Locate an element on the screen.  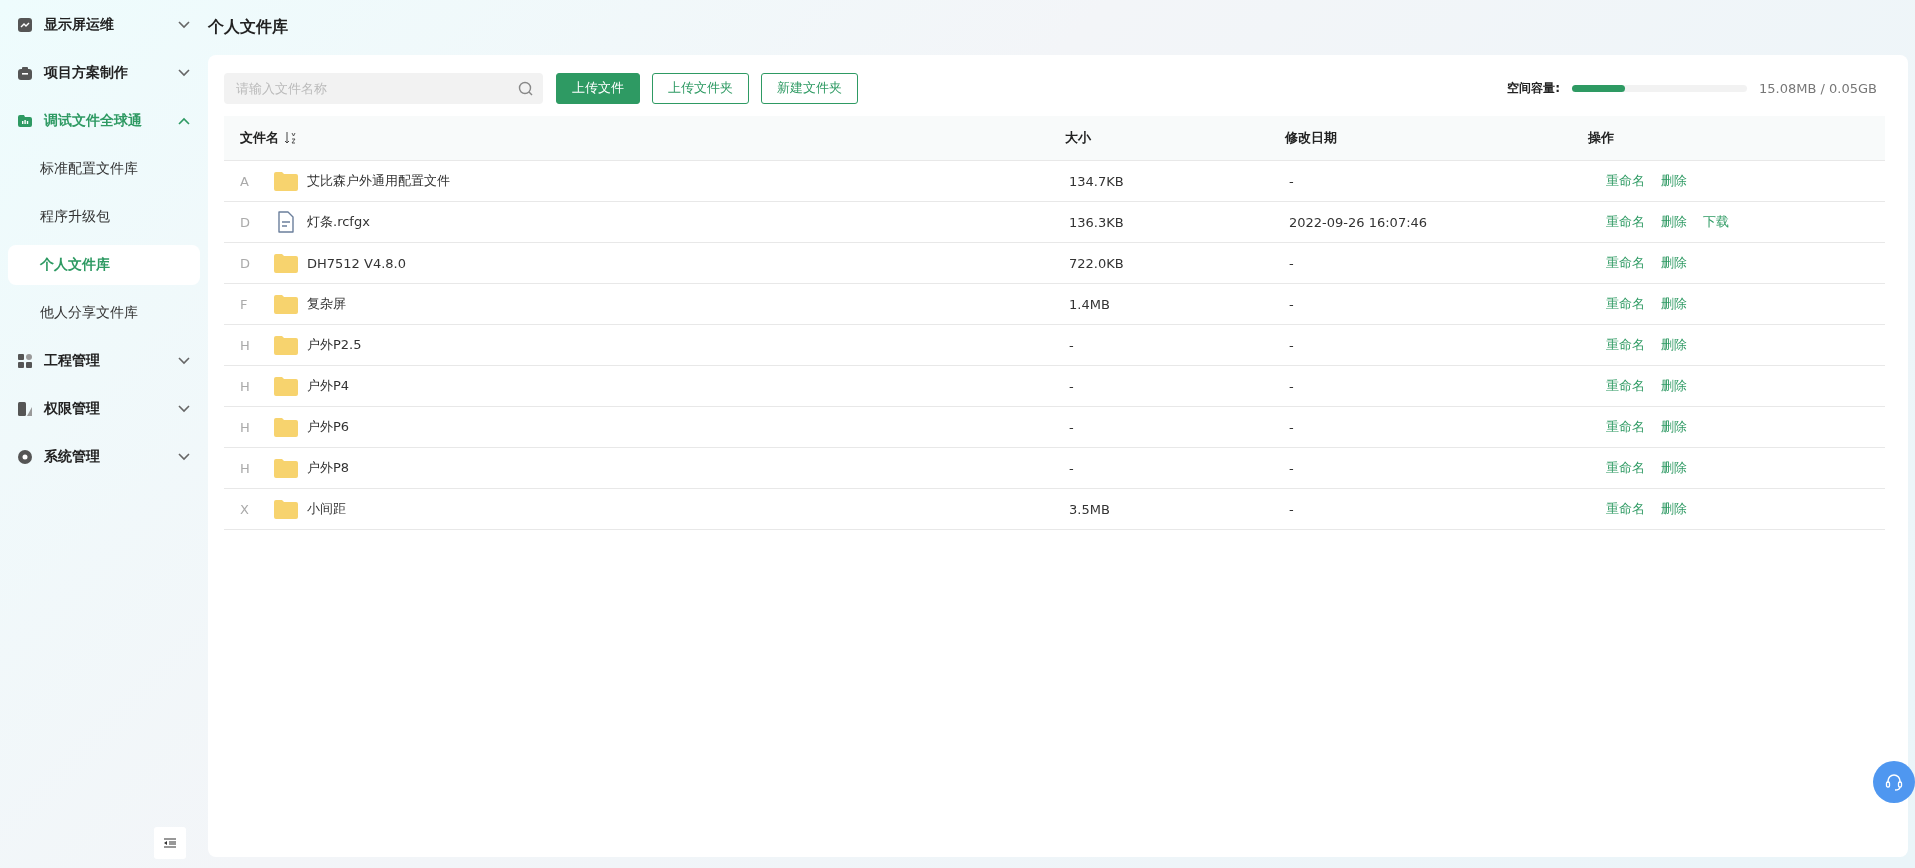
menu-label: 项目方案制作 is located at coordinates (86, 73).